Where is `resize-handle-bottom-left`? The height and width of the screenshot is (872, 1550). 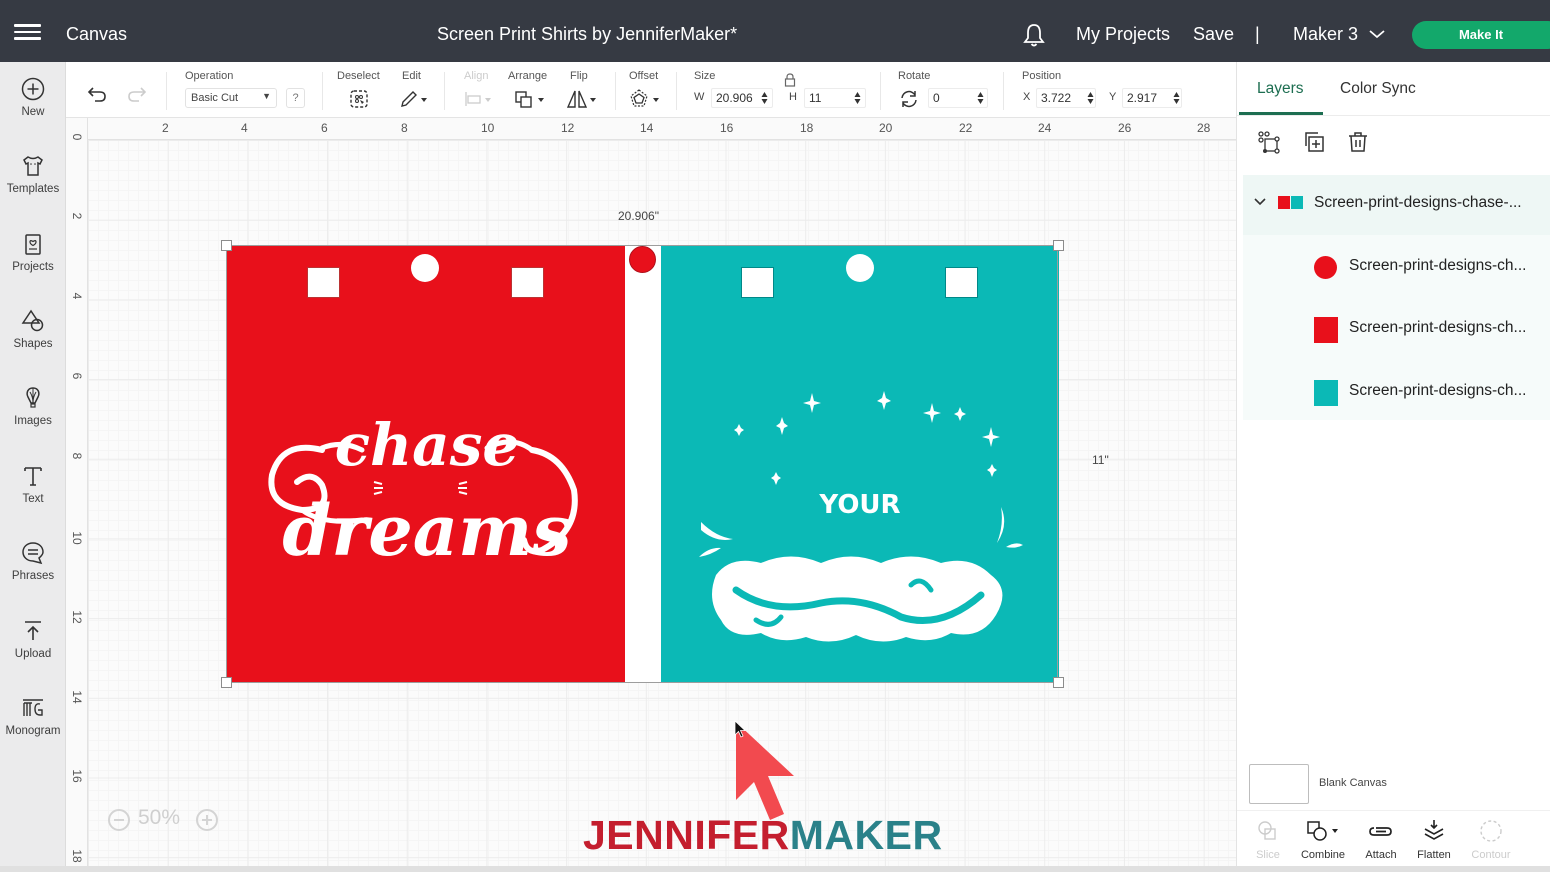
resize-handle-bottom-left is located at coordinates (226, 682).